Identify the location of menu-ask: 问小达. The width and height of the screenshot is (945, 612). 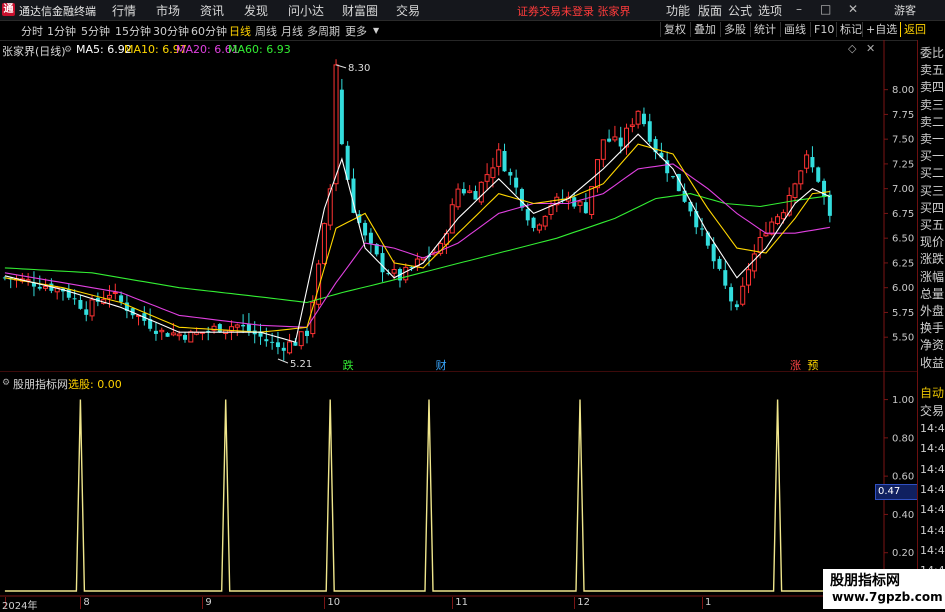
(306, 10).